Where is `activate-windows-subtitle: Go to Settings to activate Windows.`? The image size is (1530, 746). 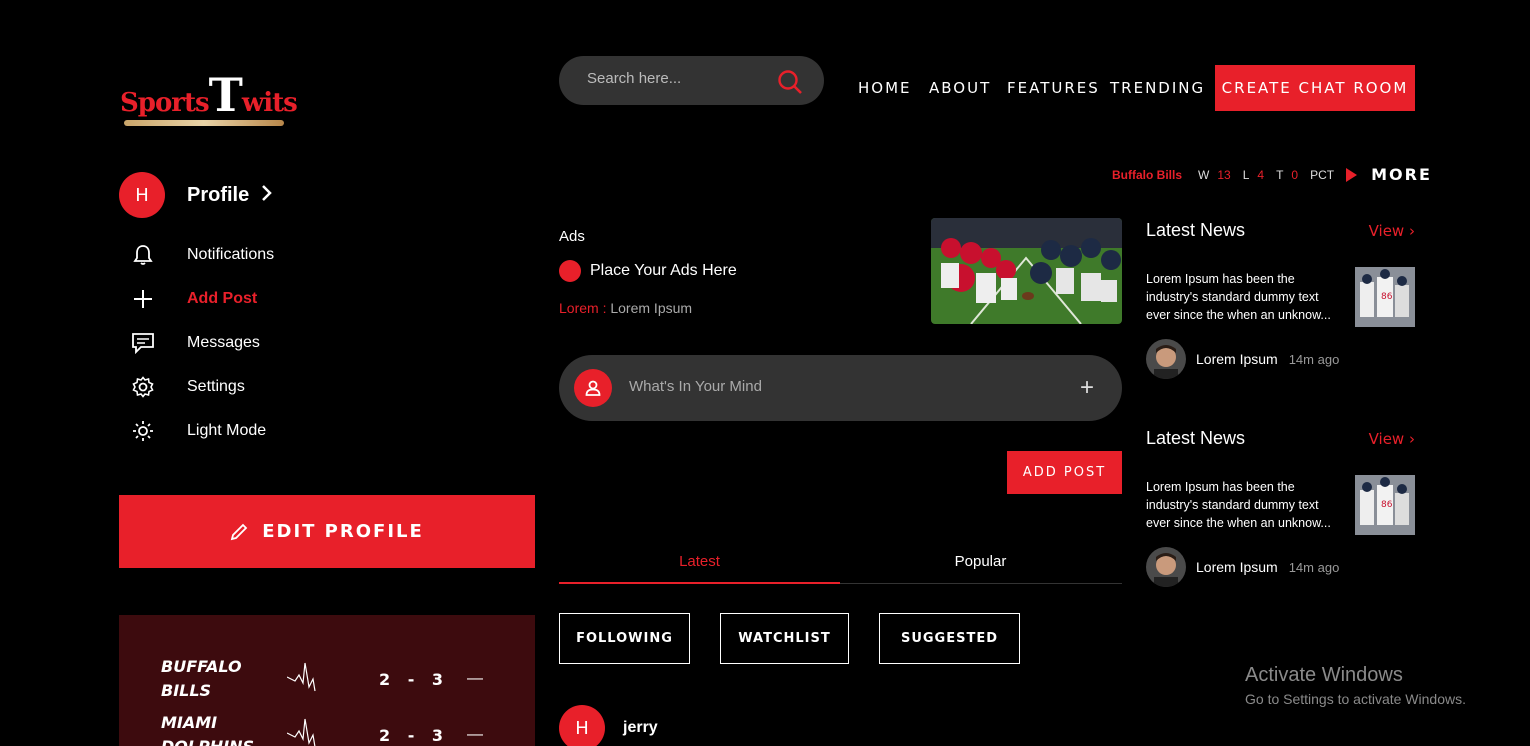
activate-windows-subtitle: Go to Settings to activate Windows. is located at coordinates (1355, 699).